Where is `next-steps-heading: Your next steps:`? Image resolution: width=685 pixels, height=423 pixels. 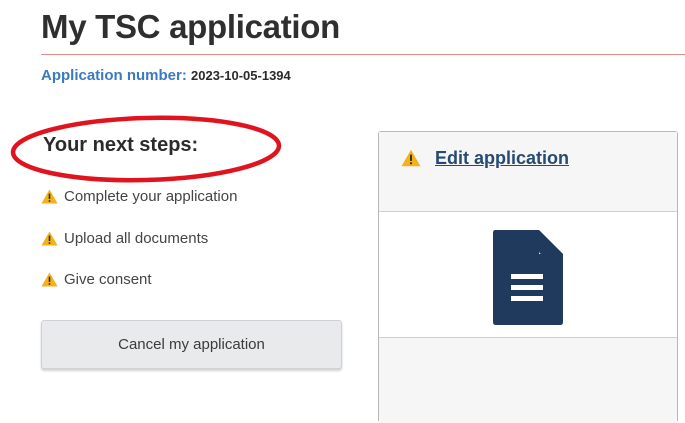 next-steps-heading: Your next steps: is located at coordinates (121, 145).